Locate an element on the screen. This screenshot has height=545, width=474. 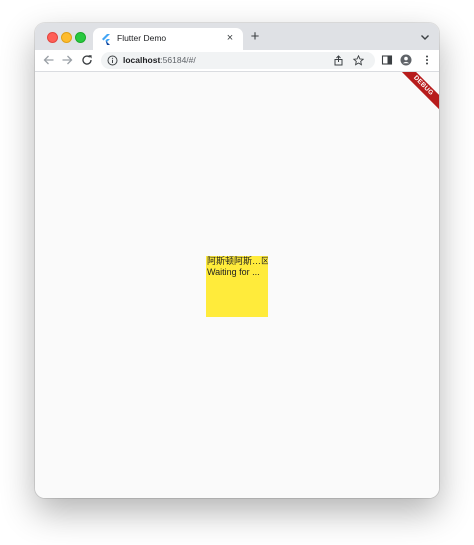
profile-icon is located at coordinates (406, 60).